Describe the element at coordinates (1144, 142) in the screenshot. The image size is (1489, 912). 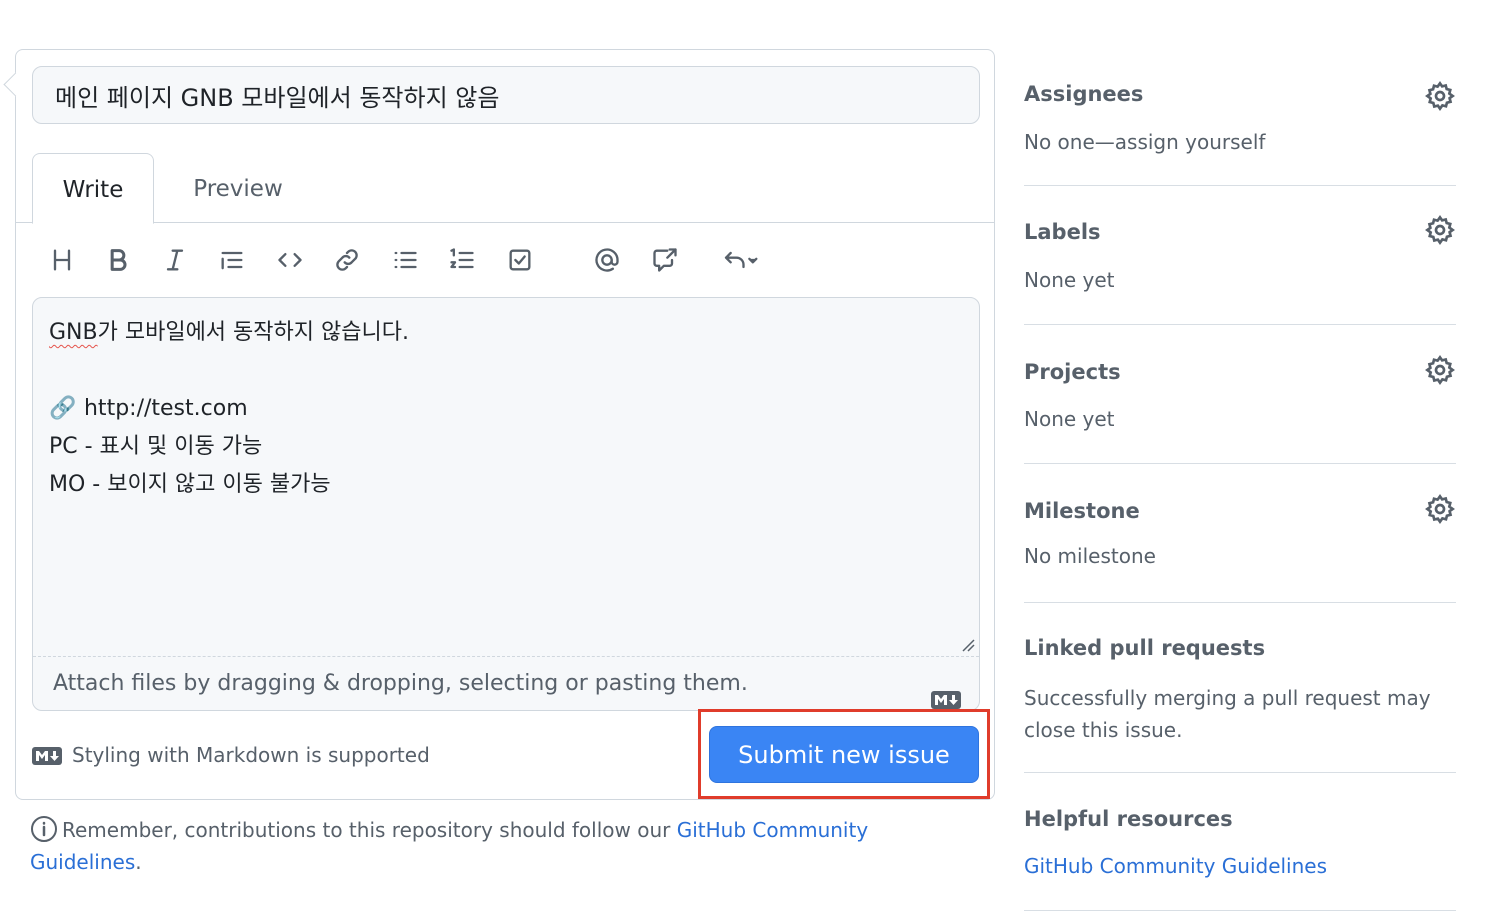
I see `assignees-value: No one—assign yourself` at that location.